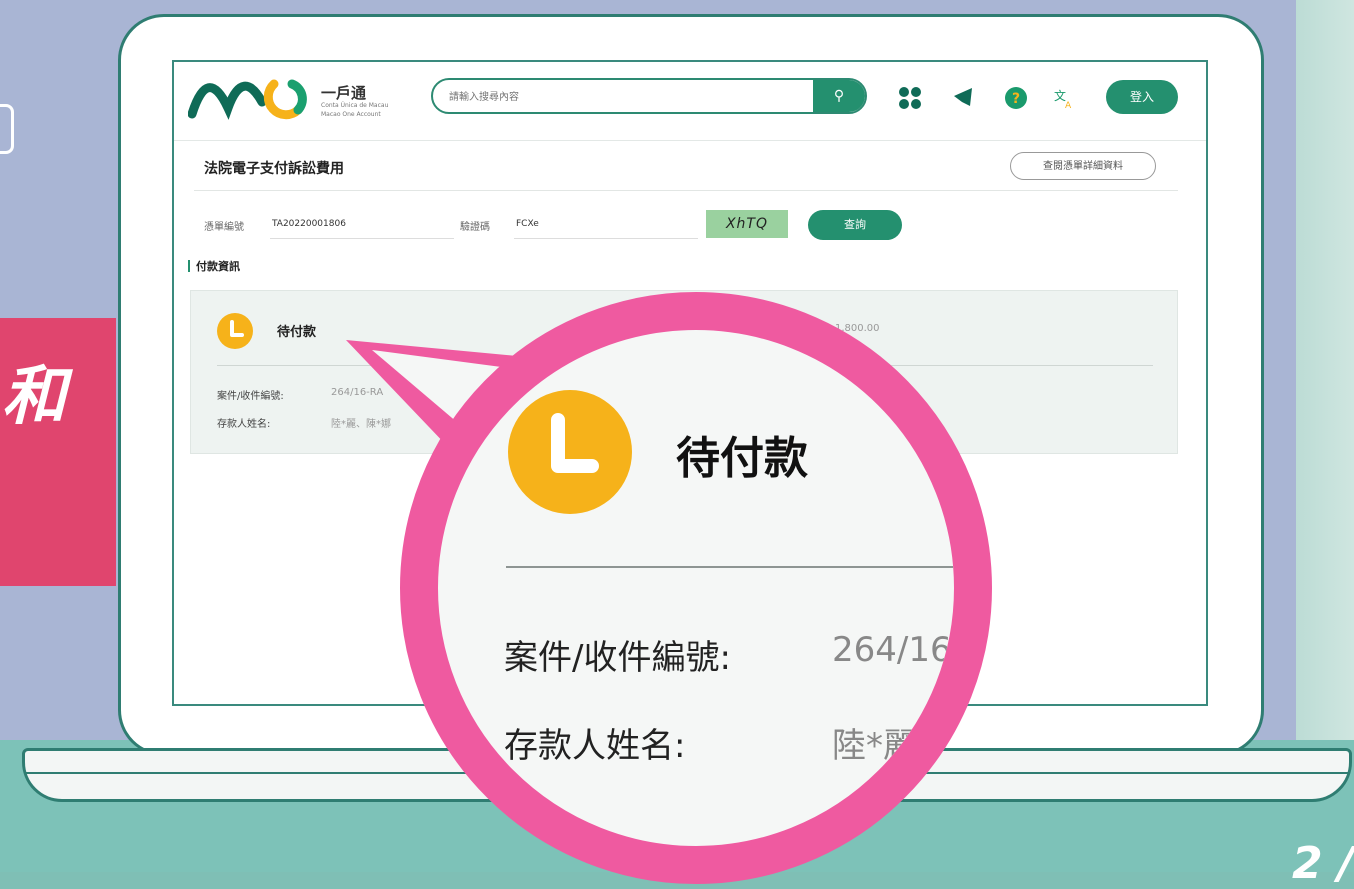 The image size is (1354, 889). What do you see at coordinates (742, 458) in the screenshot?
I see `magnified-payment-status: 待付款` at bounding box center [742, 458].